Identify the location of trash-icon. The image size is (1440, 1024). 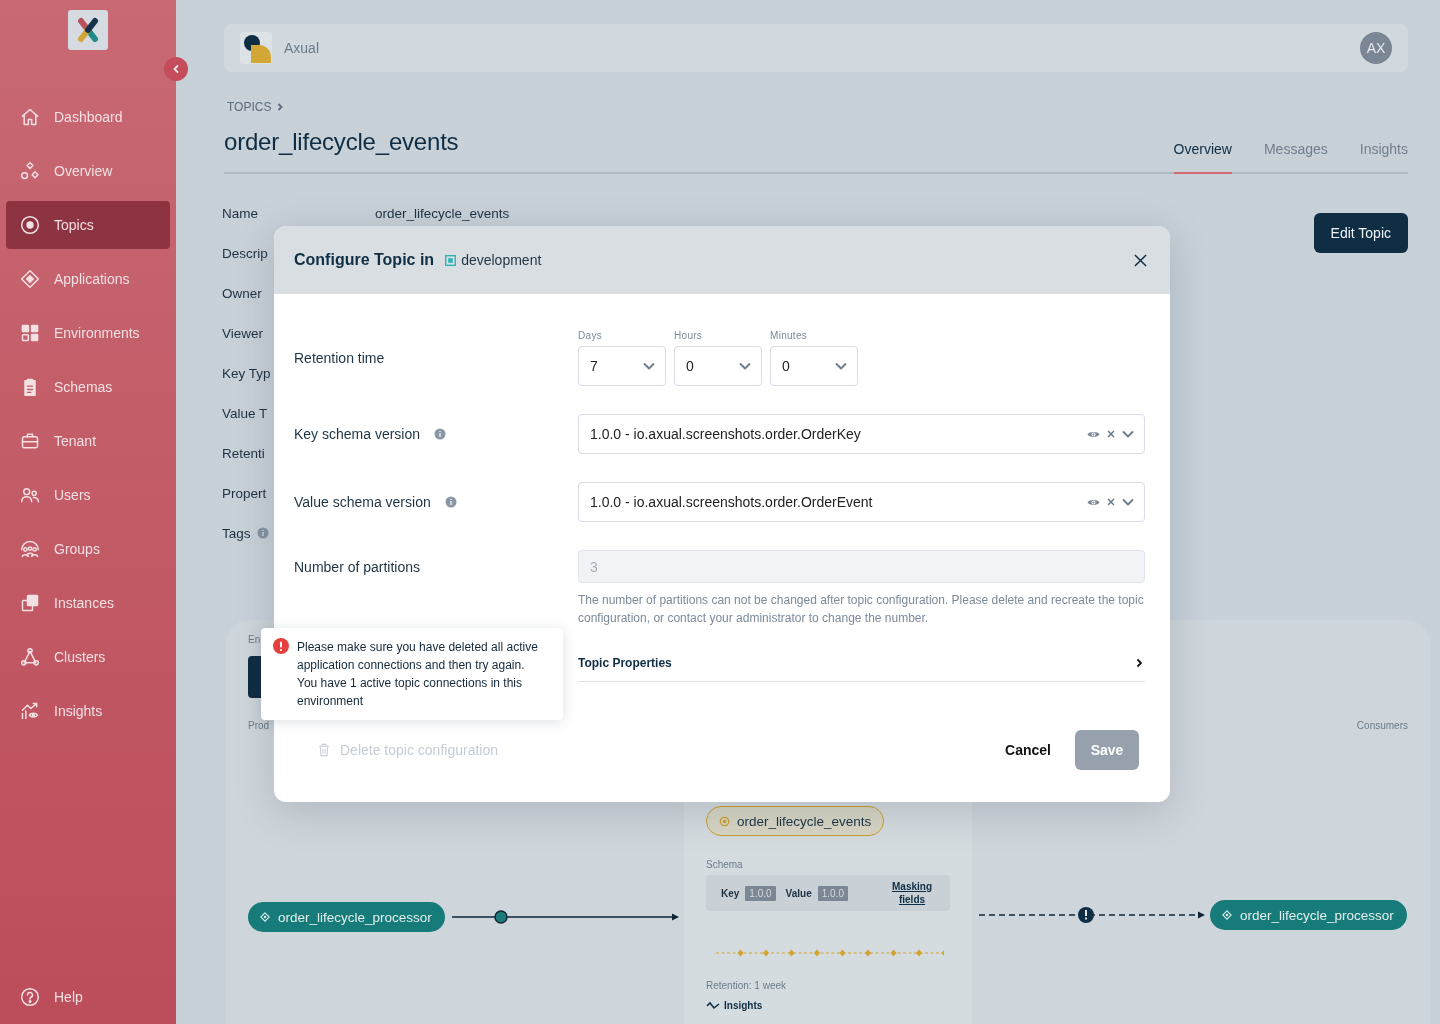
(324, 750).